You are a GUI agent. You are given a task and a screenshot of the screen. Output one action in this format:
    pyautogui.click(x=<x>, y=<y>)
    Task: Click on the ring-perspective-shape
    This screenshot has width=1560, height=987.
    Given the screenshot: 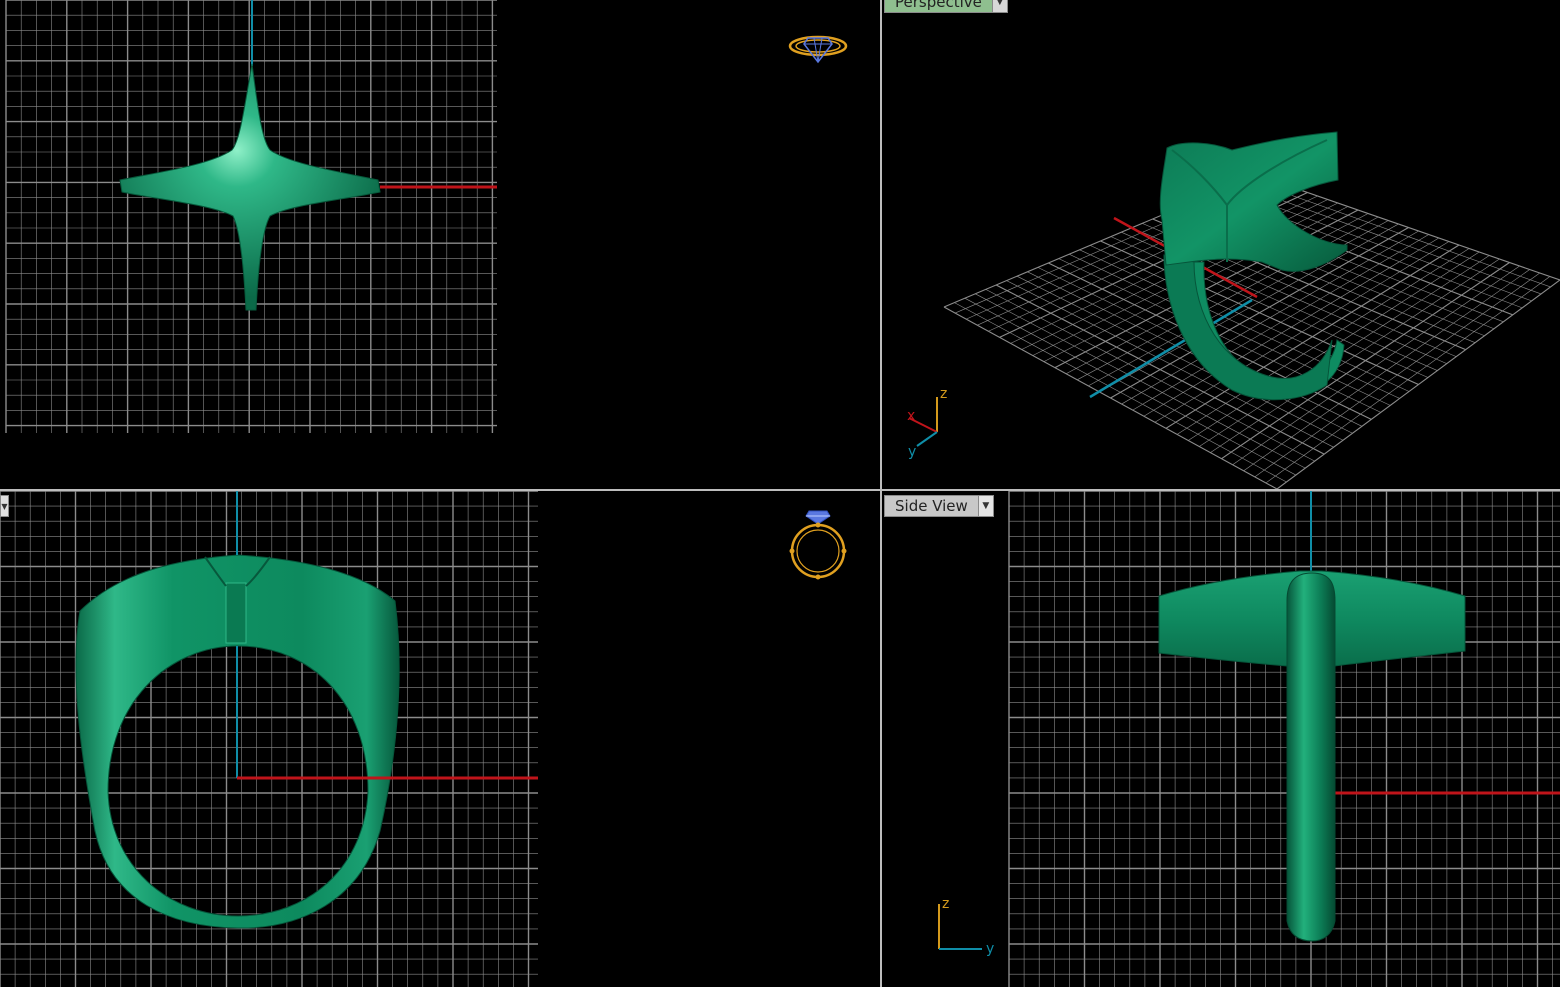 What is the action you would take?
    pyautogui.click(x=1253, y=266)
    